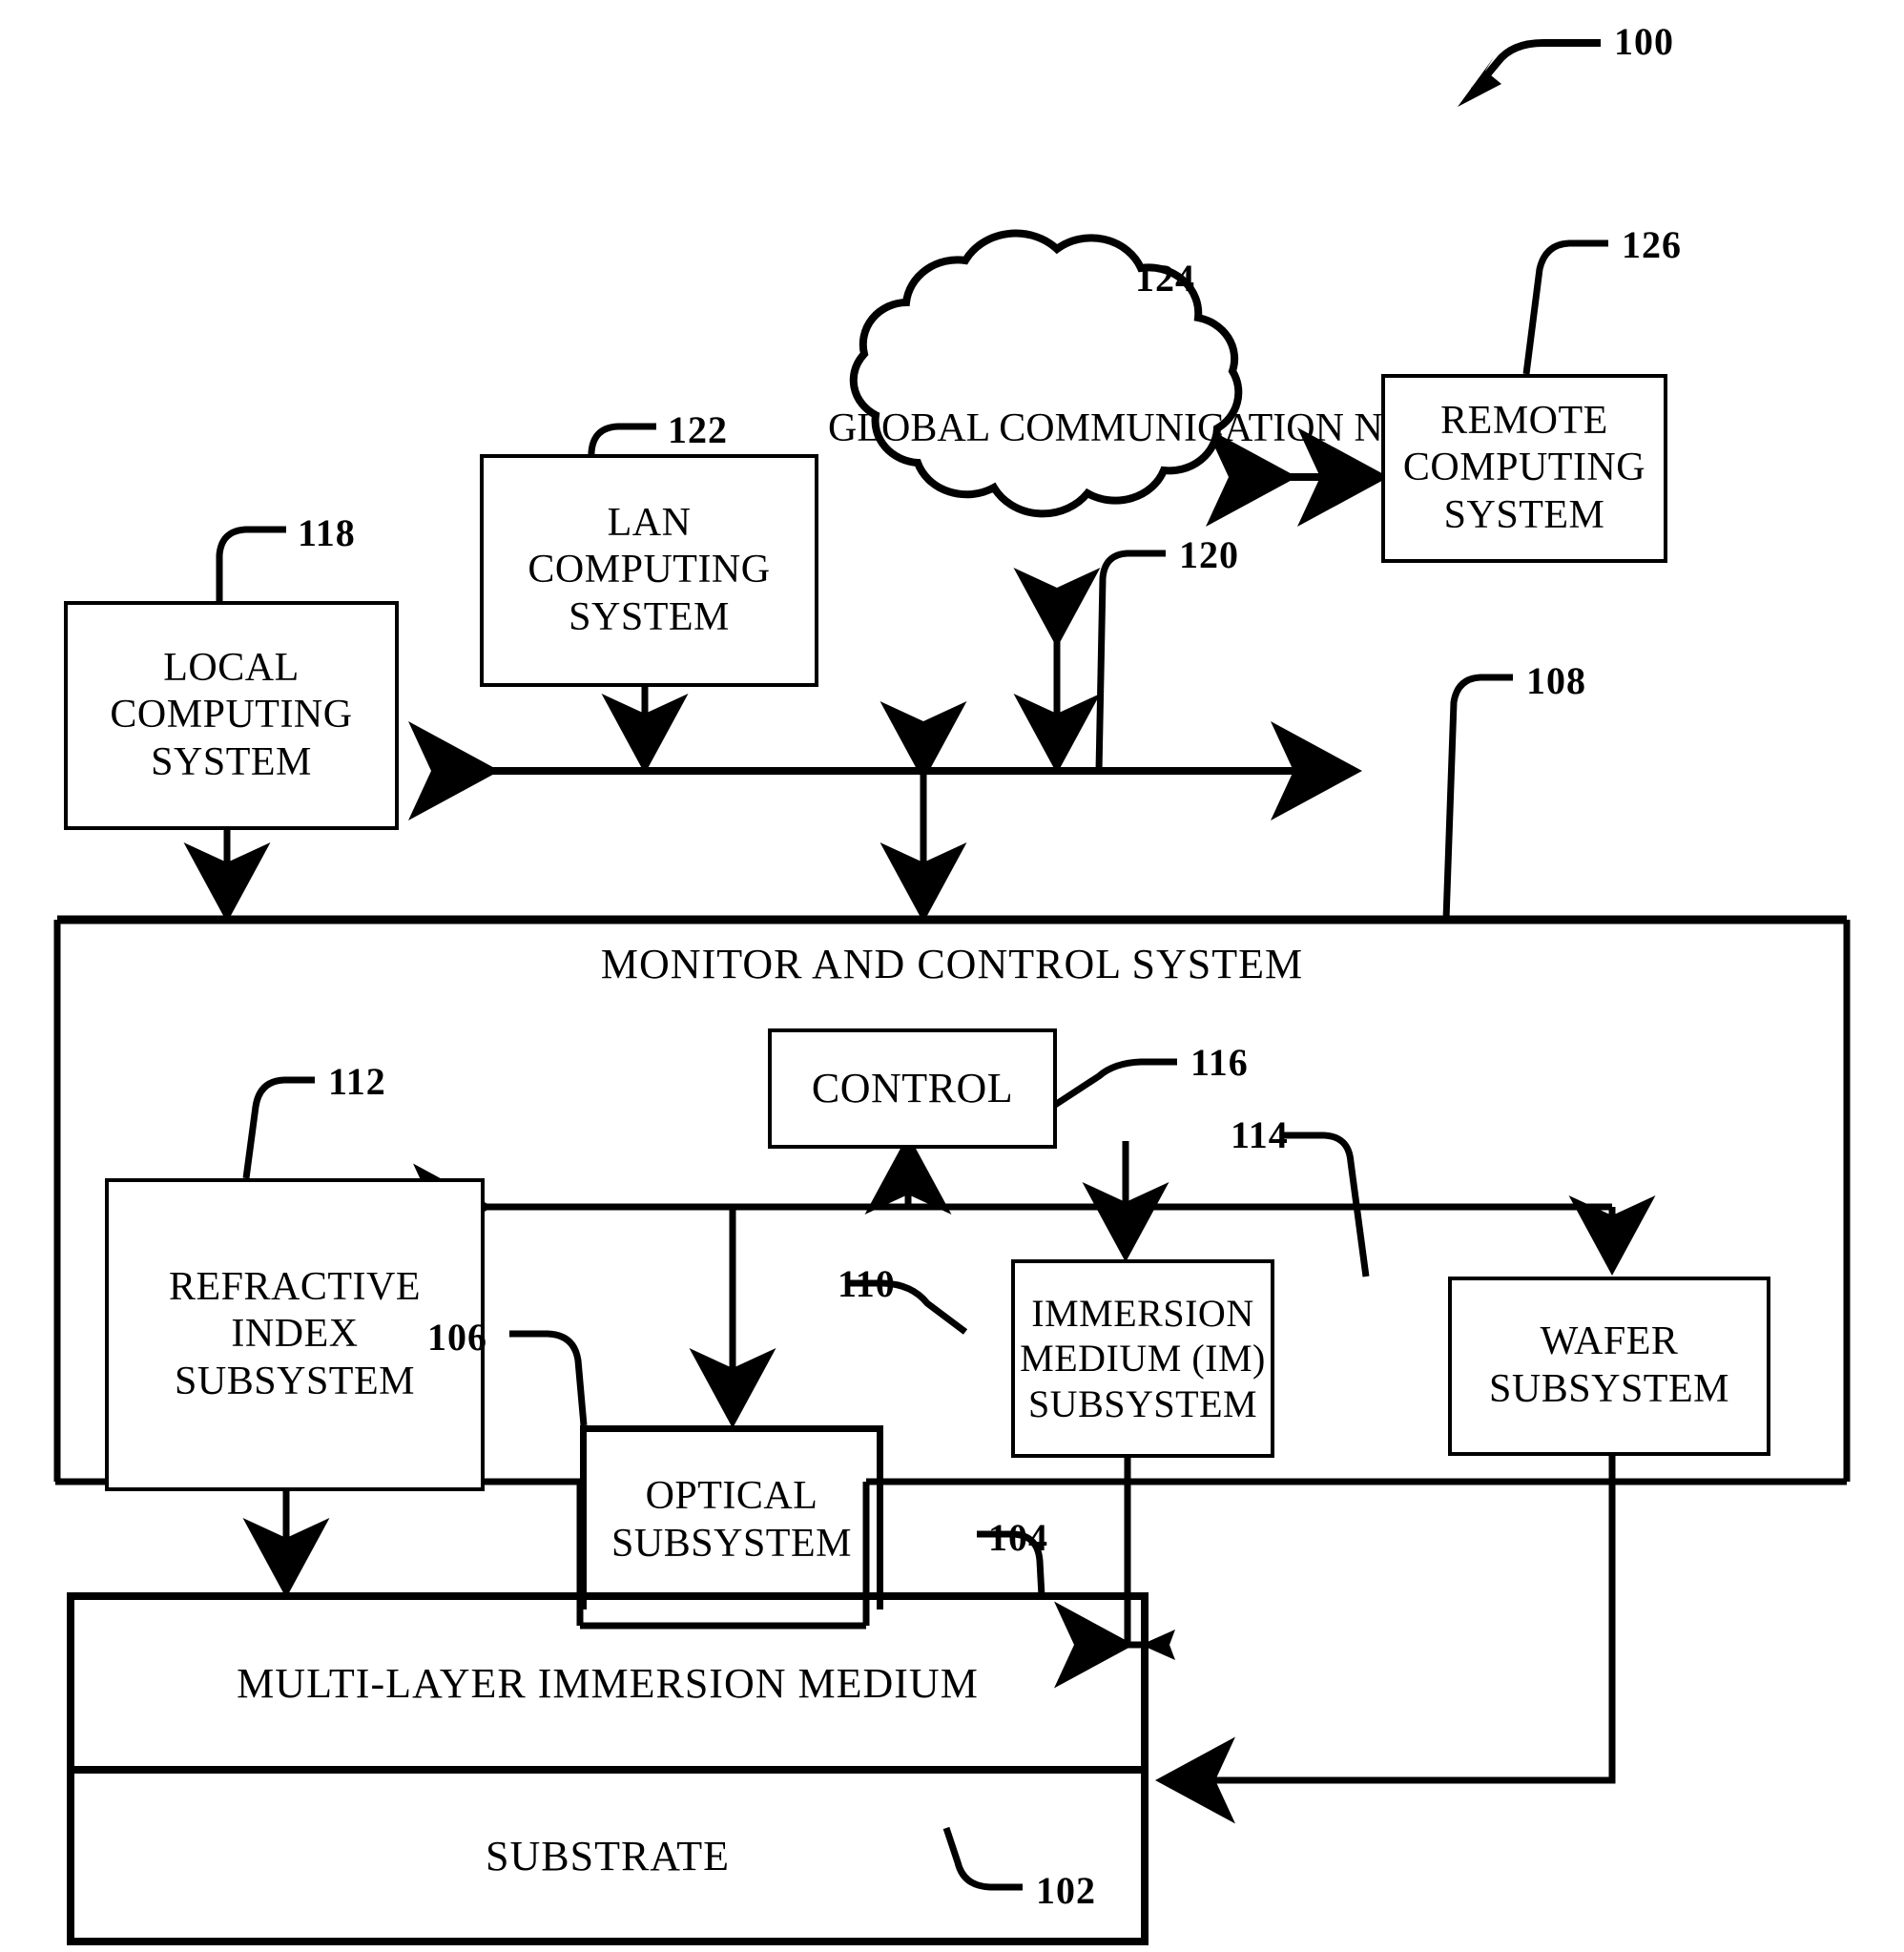 The height and width of the screenshot is (1952, 1904). Describe the element at coordinates (1524, 420) in the screenshot. I see `node-label-line: REMOTE` at that location.